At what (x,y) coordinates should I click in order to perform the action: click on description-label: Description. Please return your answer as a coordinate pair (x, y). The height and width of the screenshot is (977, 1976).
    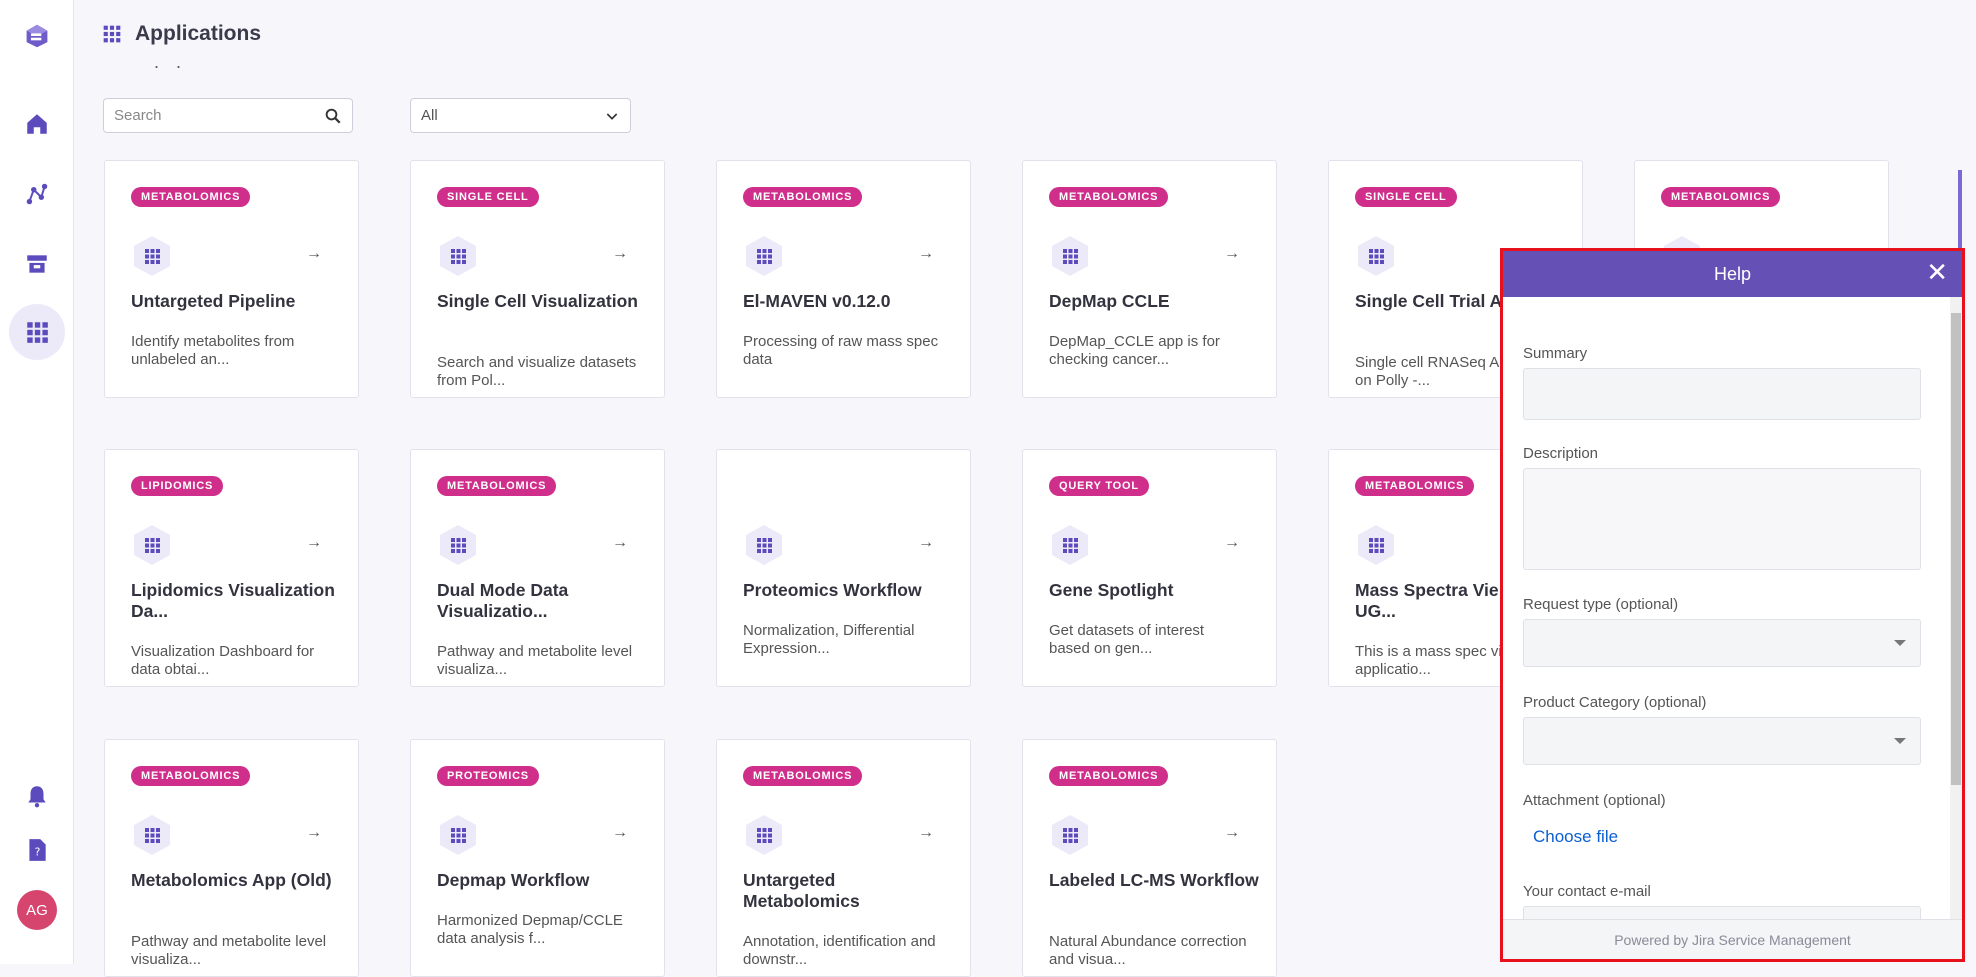
    Looking at the image, I should click on (1561, 453).